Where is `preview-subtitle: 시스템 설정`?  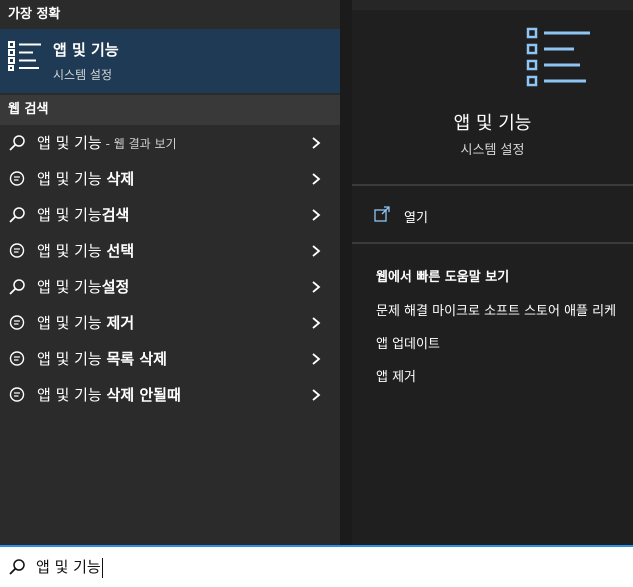
preview-subtitle: 시스템 설정 is located at coordinates (492, 150).